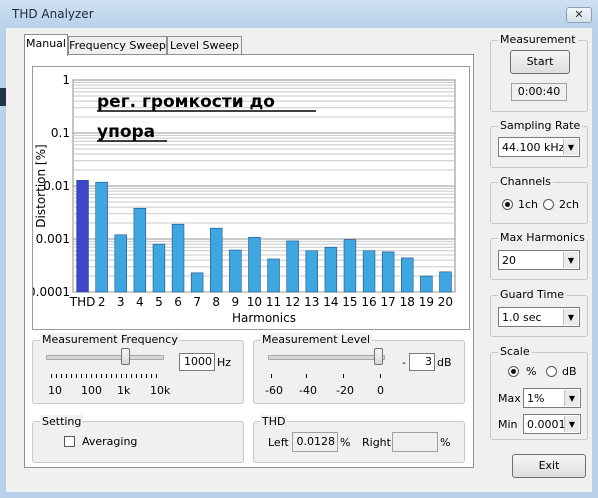 This screenshot has width=598, height=498. Describe the element at coordinates (117, 45) in the screenshot. I see `tab-frequency-sweep: Frequency Sweep` at that location.